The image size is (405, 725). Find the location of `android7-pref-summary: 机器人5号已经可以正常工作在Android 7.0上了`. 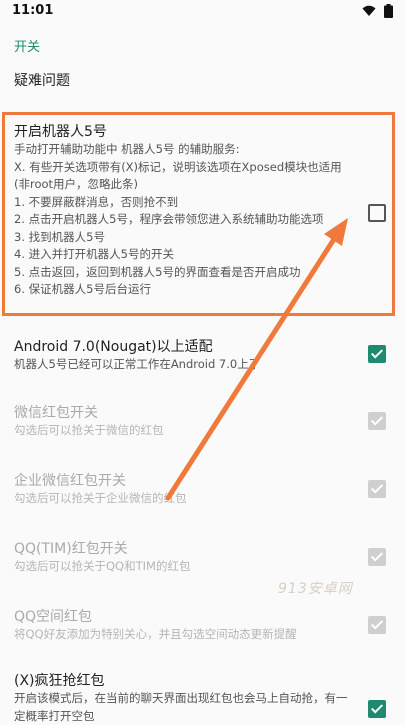

android7-pref-summary: 机器人5号已经可以正常工作在Android 7.0上了 is located at coordinates (137, 364).